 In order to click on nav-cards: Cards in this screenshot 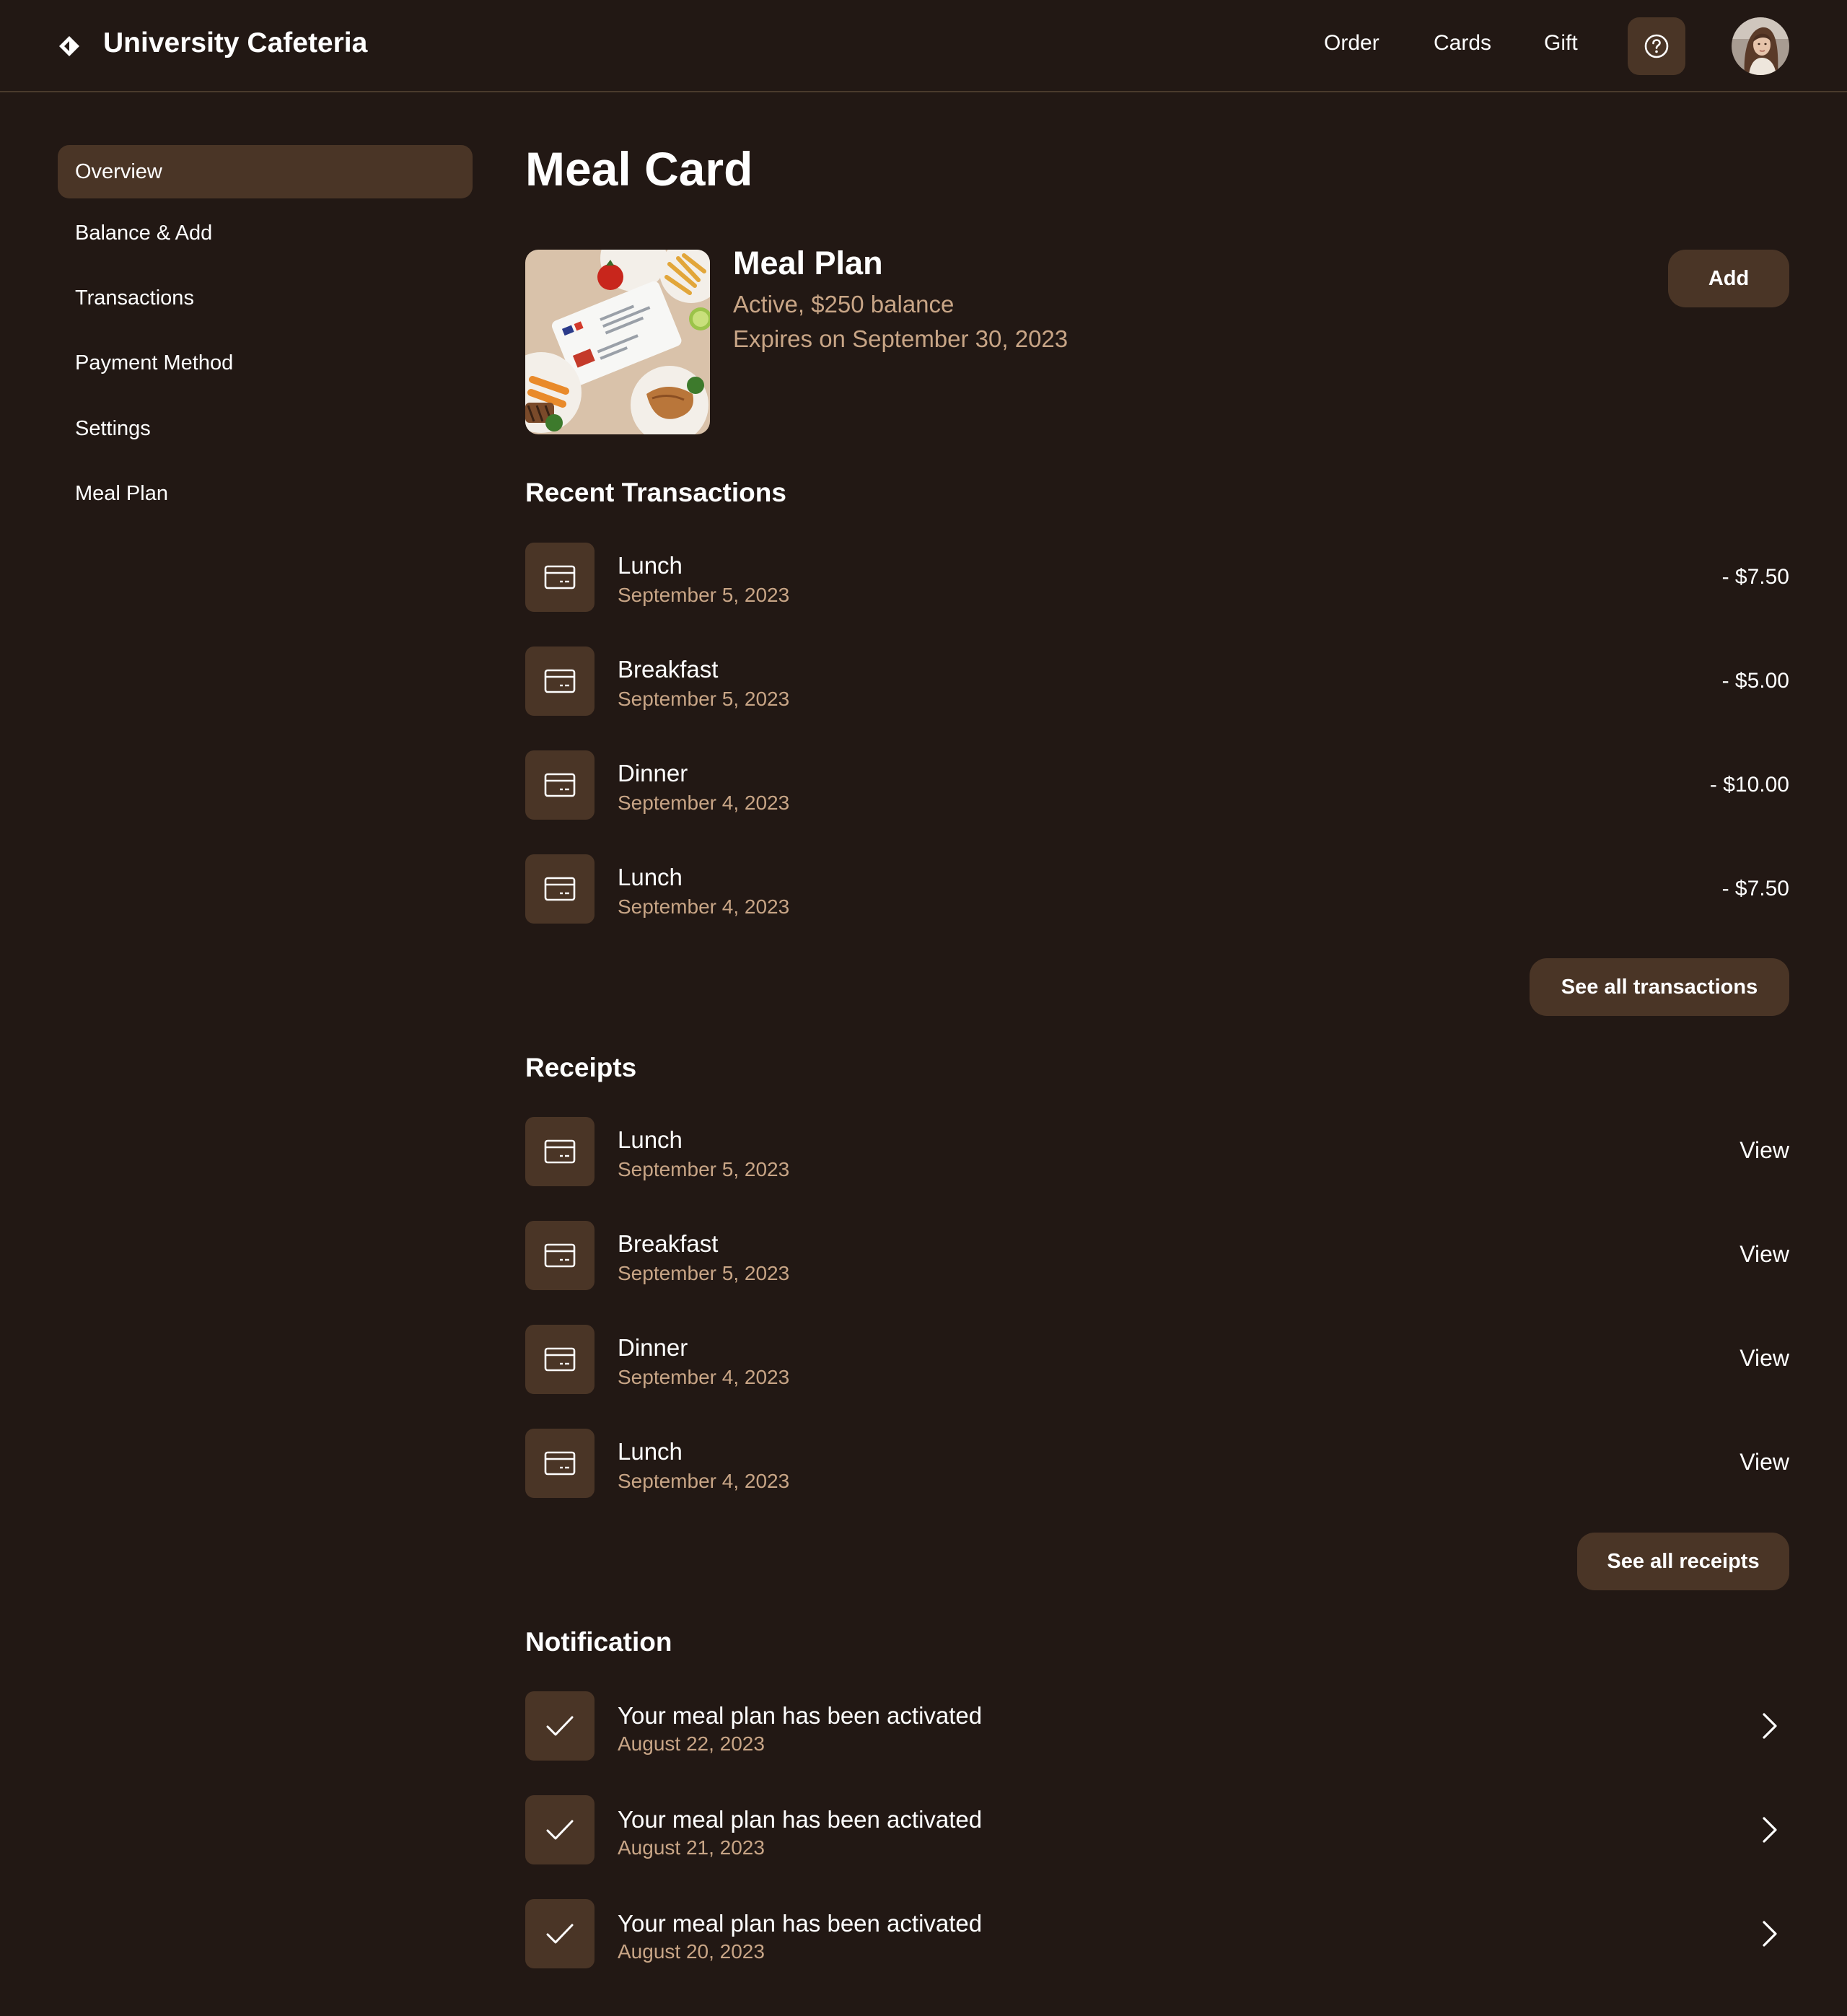, I will do `click(1462, 43)`.